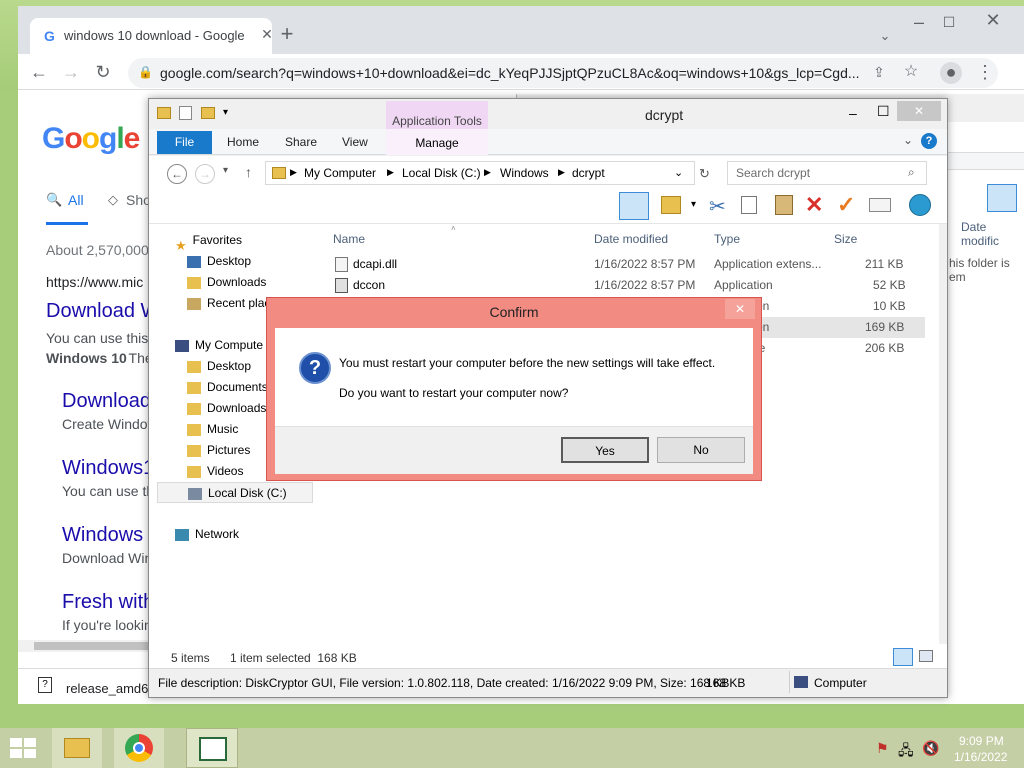  Describe the element at coordinates (1002, 198) in the screenshot. I see `bg-view-icon` at that location.